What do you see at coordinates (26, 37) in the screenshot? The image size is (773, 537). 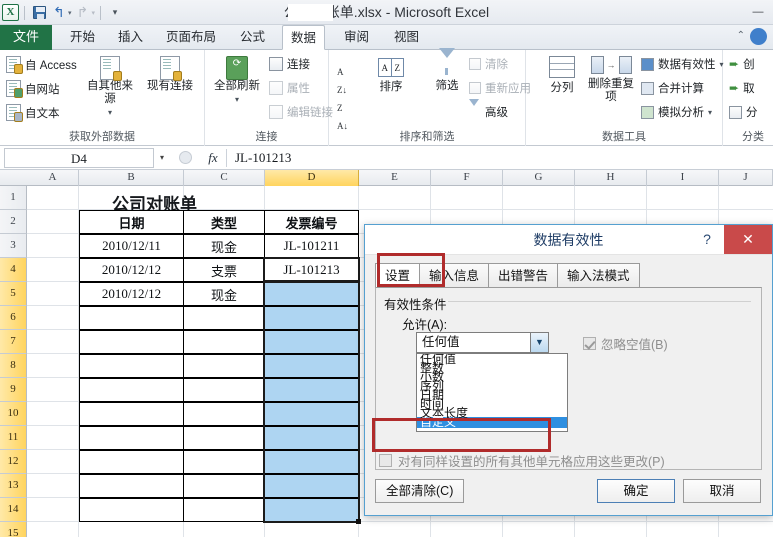 I see `tab-file: 文件` at bounding box center [26, 37].